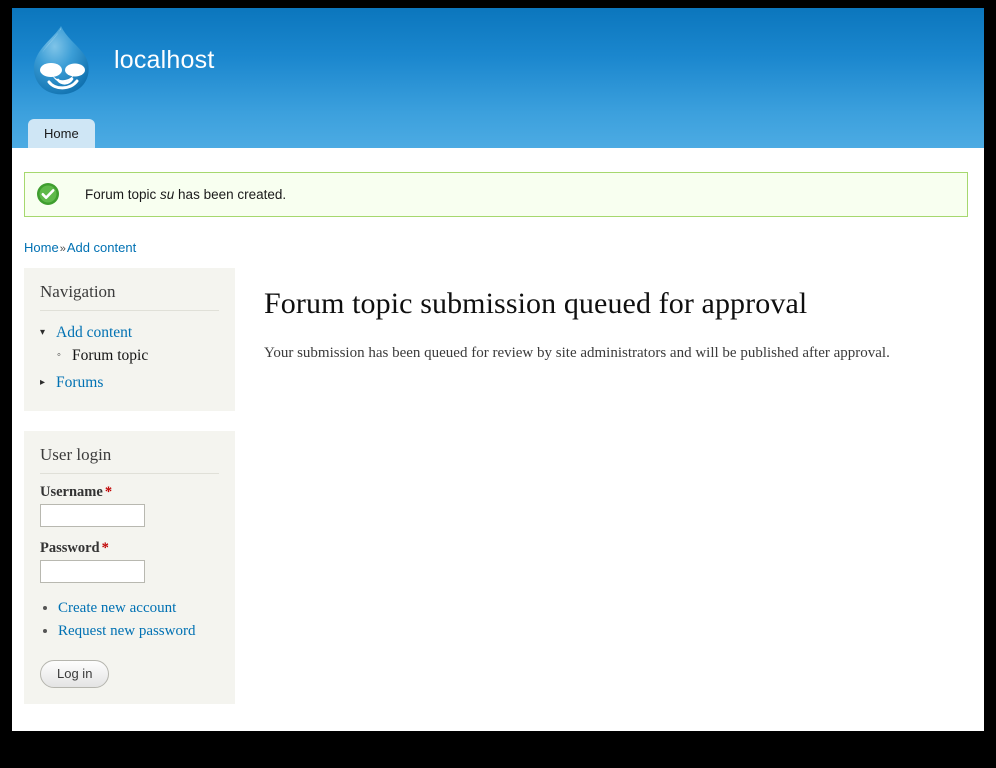 The width and height of the screenshot is (996, 768). What do you see at coordinates (126, 631) in the screenshot?
I see `request-new-password-link: Request new password` at bounding box center [126, 631].